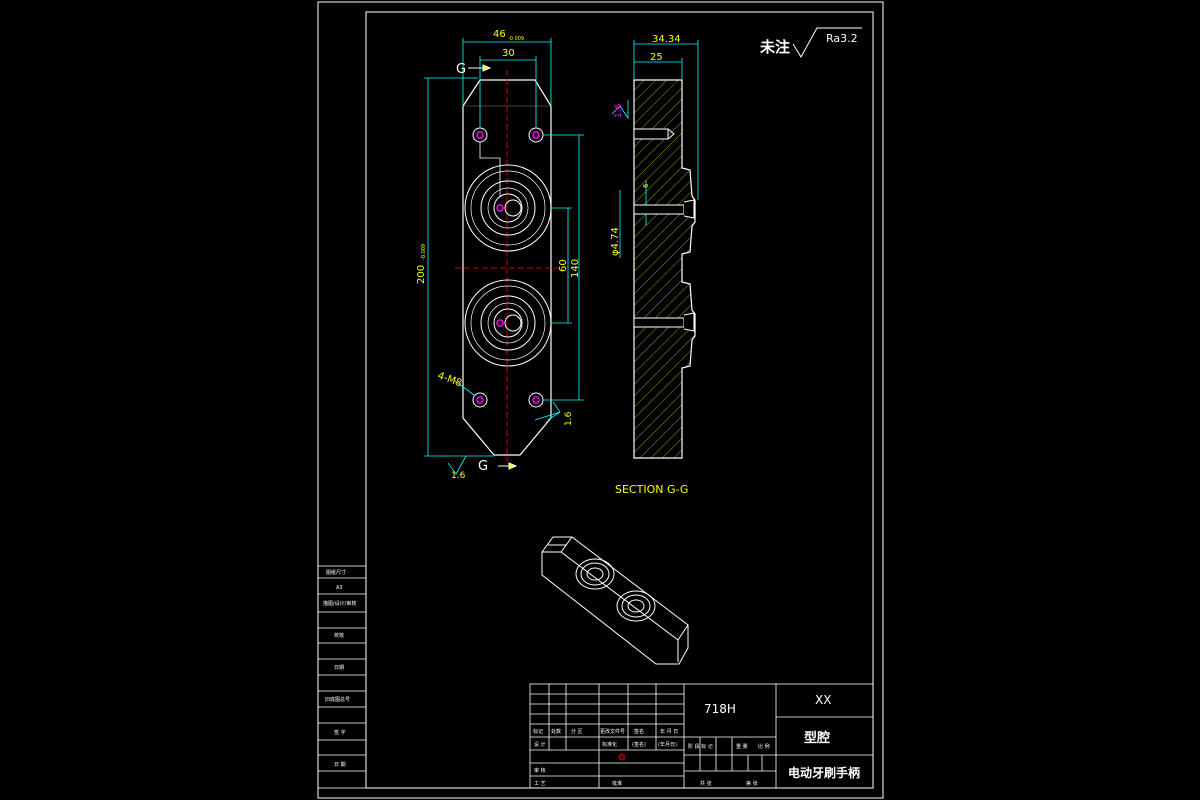  What do you see at coordinates (615, 600) in the screenshot?
I see `isometric-view` at bounding box center [615, 600].